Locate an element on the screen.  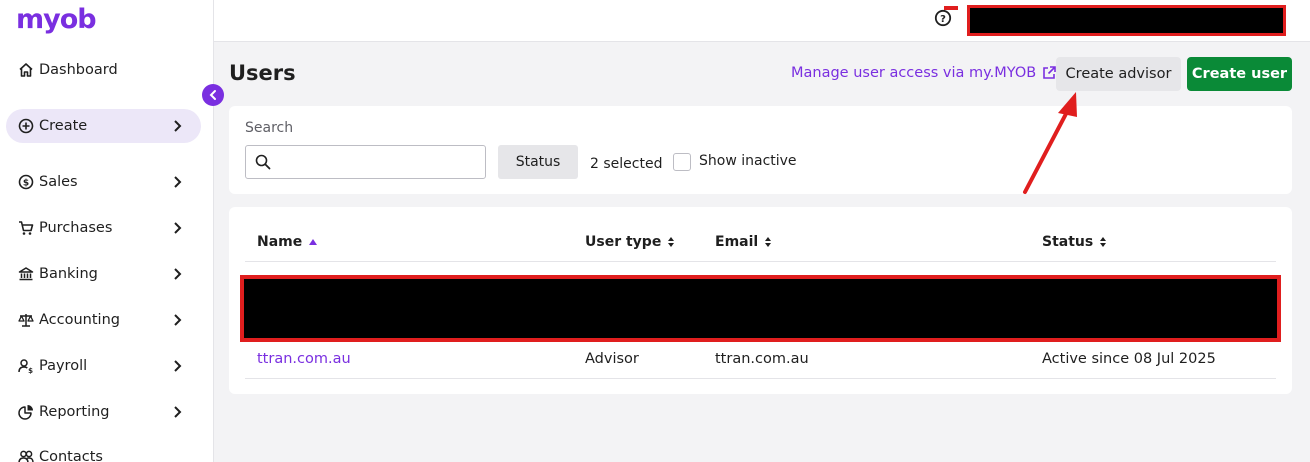
collapse-sidebar-button is located at coordinates (213, 95).